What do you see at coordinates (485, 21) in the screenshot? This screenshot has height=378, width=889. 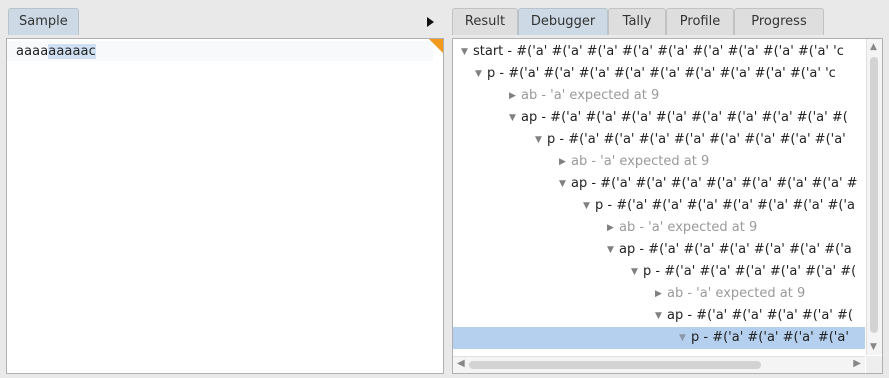 I see `tab-result: Result` at bounding box center [485, 21].